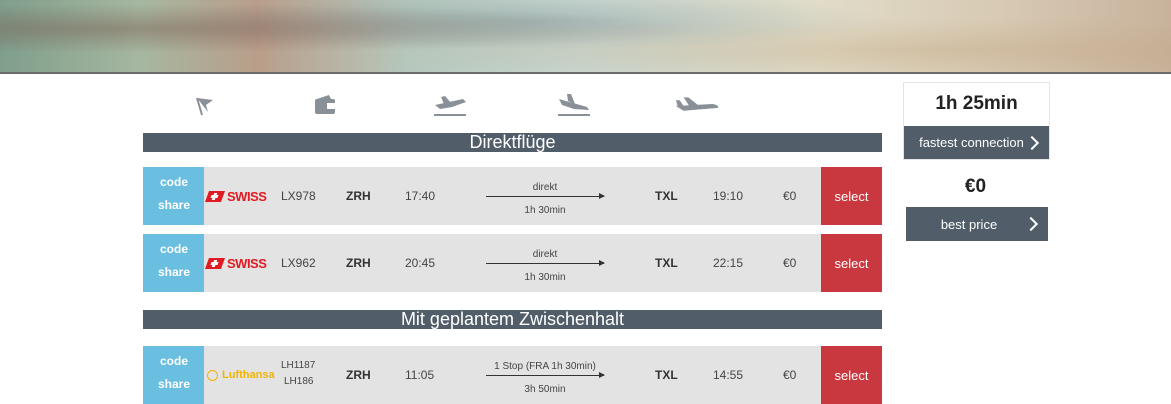  I want to click on lufthansa-crane-icon, so click(212, 375).